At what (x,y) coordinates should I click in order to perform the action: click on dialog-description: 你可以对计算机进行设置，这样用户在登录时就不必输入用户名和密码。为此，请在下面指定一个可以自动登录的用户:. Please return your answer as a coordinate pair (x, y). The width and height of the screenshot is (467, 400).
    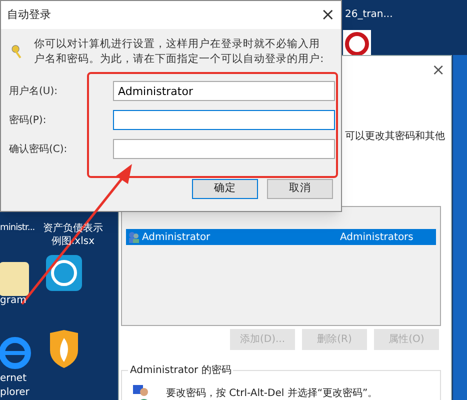
    Looking at the image, I should click on (179, 52).